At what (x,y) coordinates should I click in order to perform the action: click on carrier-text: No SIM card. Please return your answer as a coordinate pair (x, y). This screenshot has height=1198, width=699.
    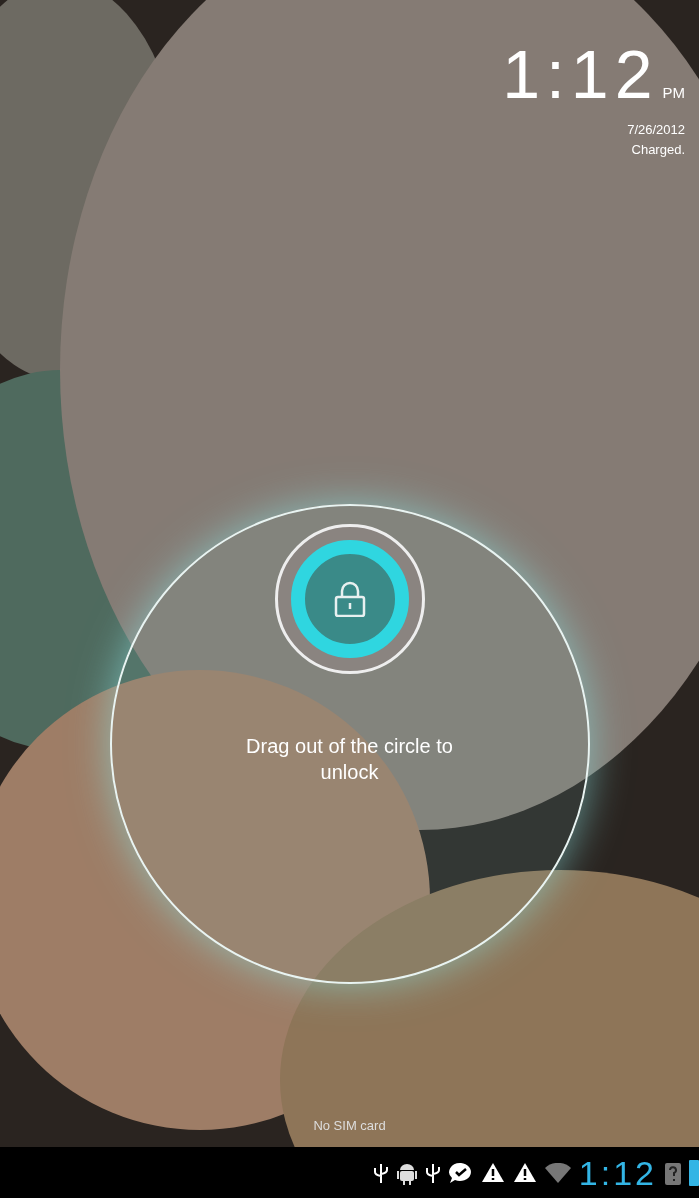
    Looking at the image, I should click on (349, 1125).